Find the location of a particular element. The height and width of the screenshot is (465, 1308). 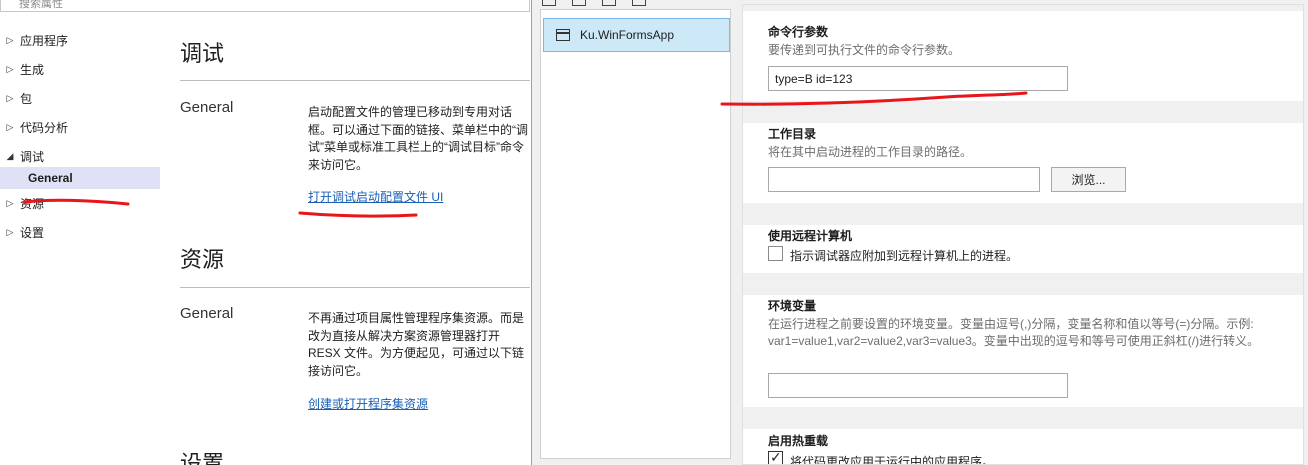

debug-general-subtitle: General is located at coordinates (207, 107).